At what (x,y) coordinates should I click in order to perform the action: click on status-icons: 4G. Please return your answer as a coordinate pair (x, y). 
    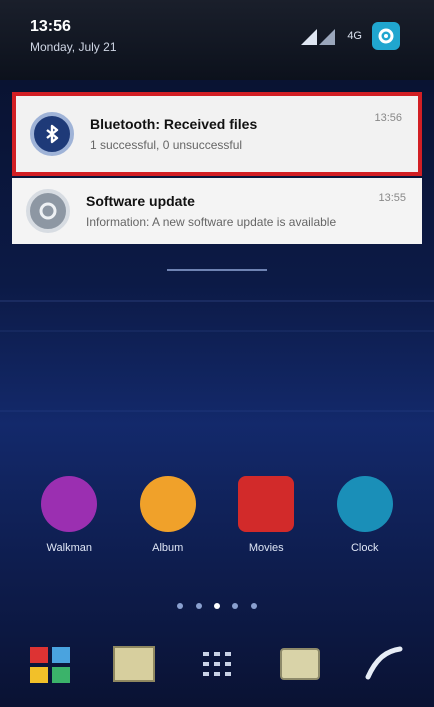
    Looking at the image, I should click on (349, 36).